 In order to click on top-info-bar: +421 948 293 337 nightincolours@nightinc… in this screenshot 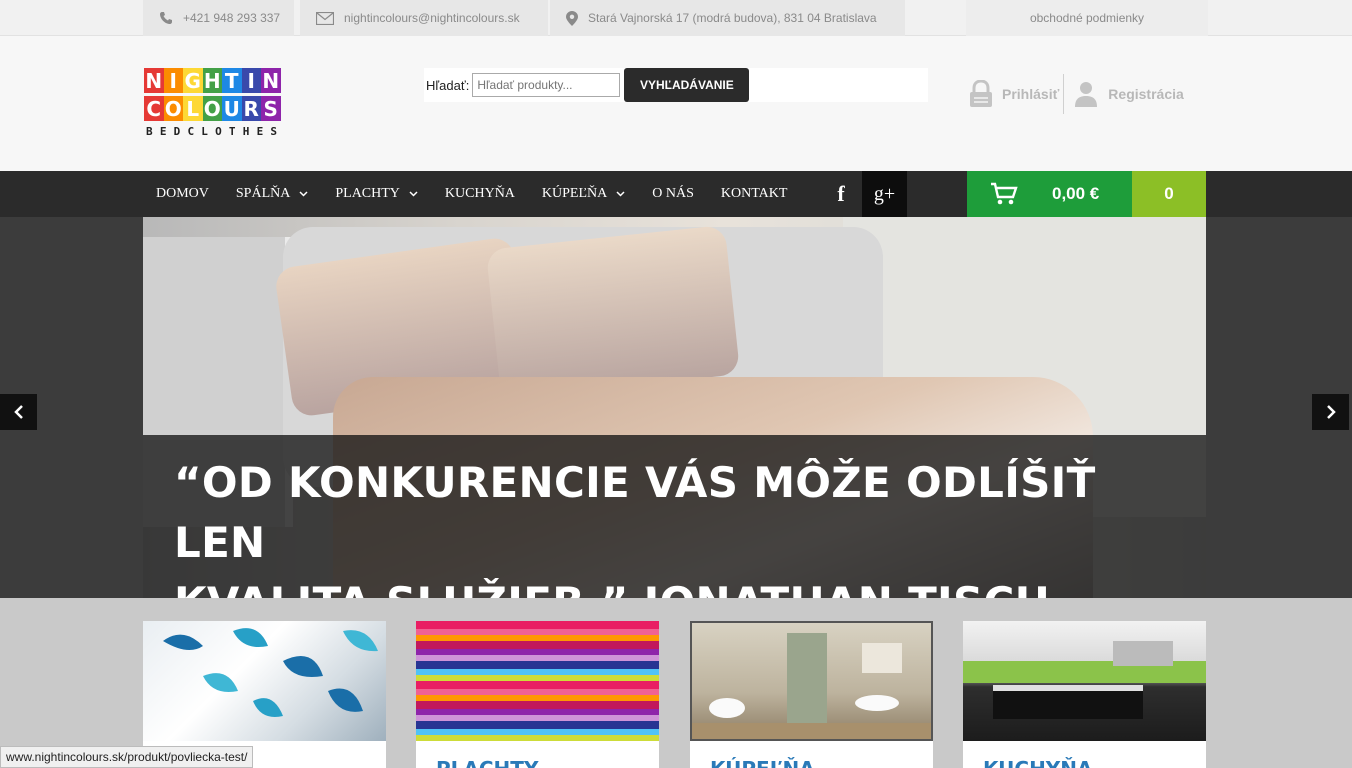, I will do `click(676, 18)`.